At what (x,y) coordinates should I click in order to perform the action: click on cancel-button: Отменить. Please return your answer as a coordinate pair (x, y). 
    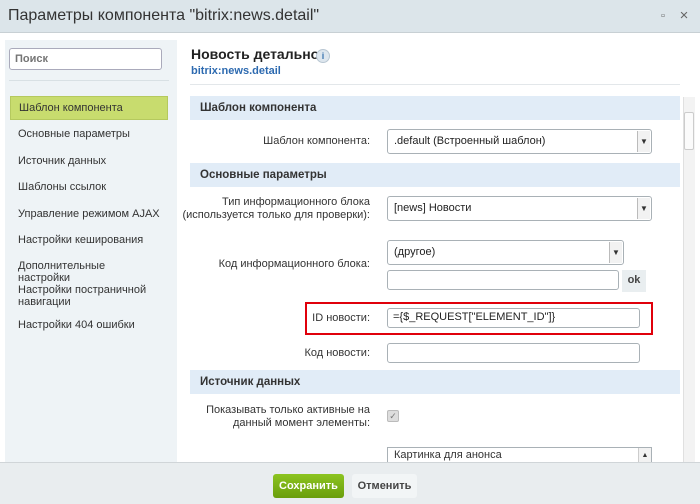
    Looking at the image, I should click on (384, 486).